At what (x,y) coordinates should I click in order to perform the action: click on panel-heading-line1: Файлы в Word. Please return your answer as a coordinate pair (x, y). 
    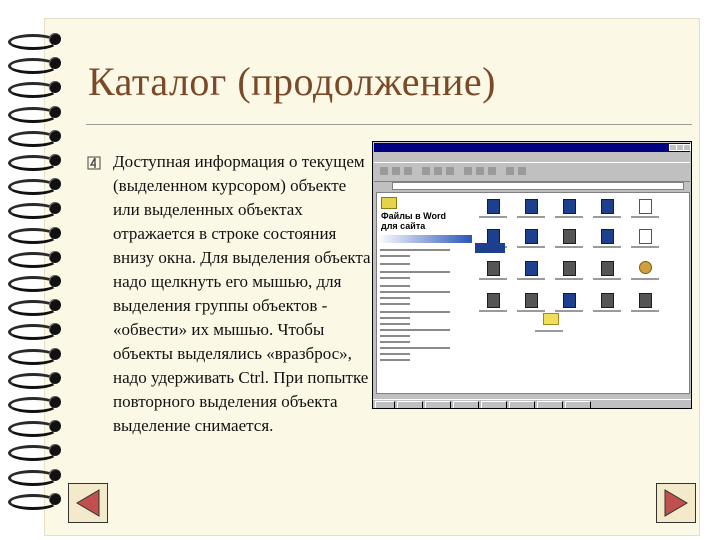
    Looking at the image, I should click on (413, 216).